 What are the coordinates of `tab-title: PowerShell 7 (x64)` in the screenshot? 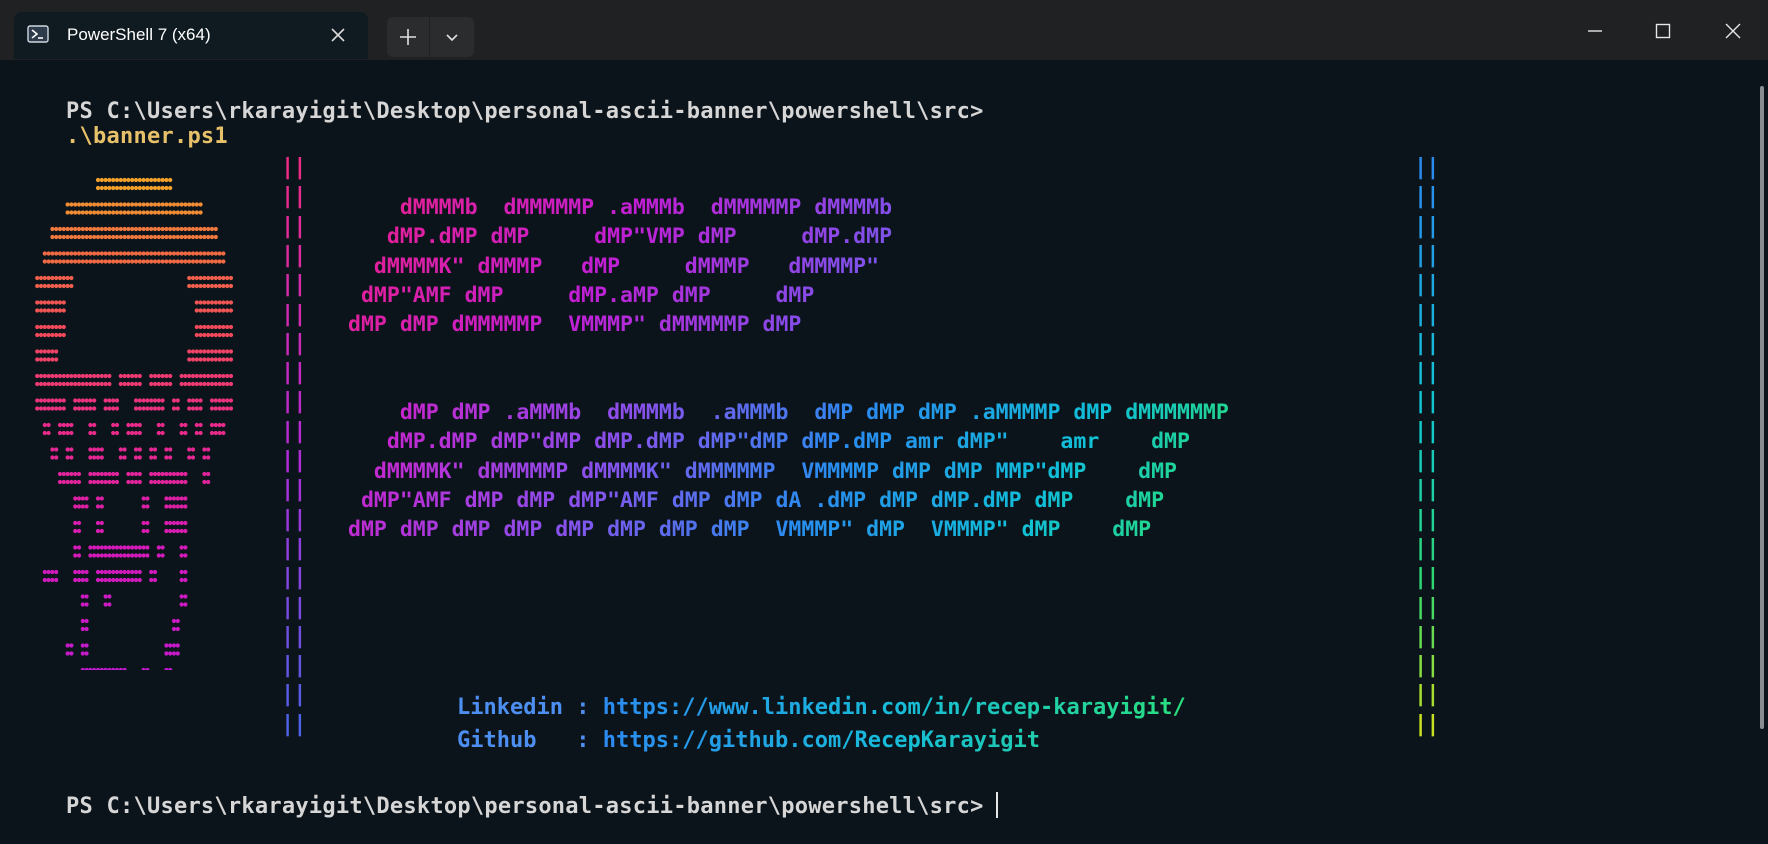 It's located at (139, 34).